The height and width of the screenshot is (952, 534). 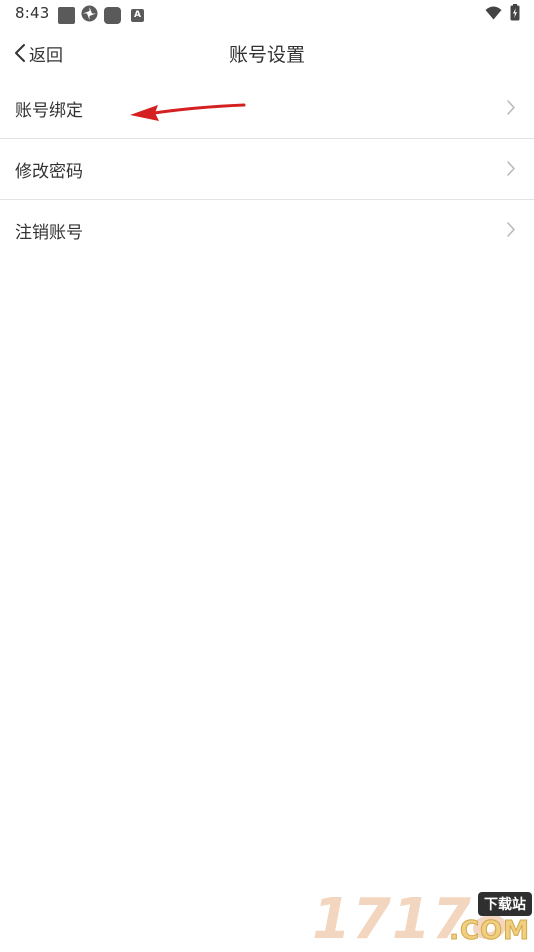 I want to click on menu-item-label: 账号绑定, so click(x=49, y=111).